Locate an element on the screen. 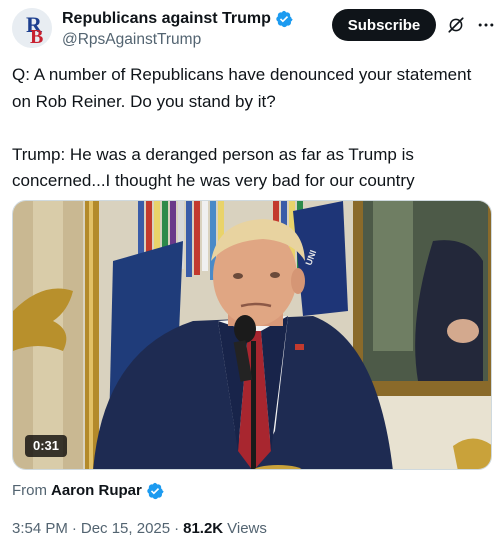 Image resolution: width=503 pixels, height=540 pixels. video-attribution: From Aaron Rupar is located at coordinates (88, 490).